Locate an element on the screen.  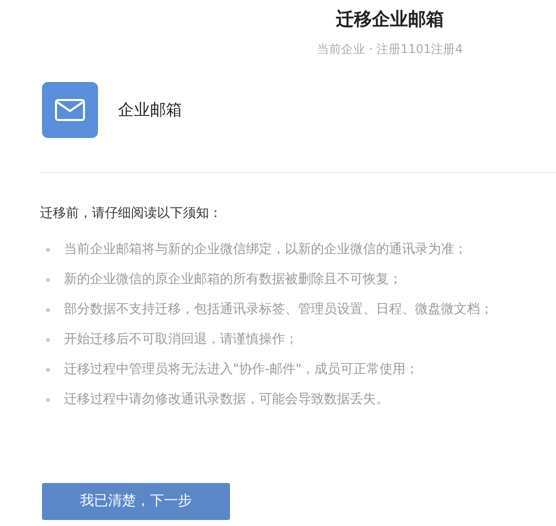
notice-item: 部分数据不支持迁移，包括通讯录标签、管理员设置、日程、微盘微文档； is located at coordinates (278, 310).